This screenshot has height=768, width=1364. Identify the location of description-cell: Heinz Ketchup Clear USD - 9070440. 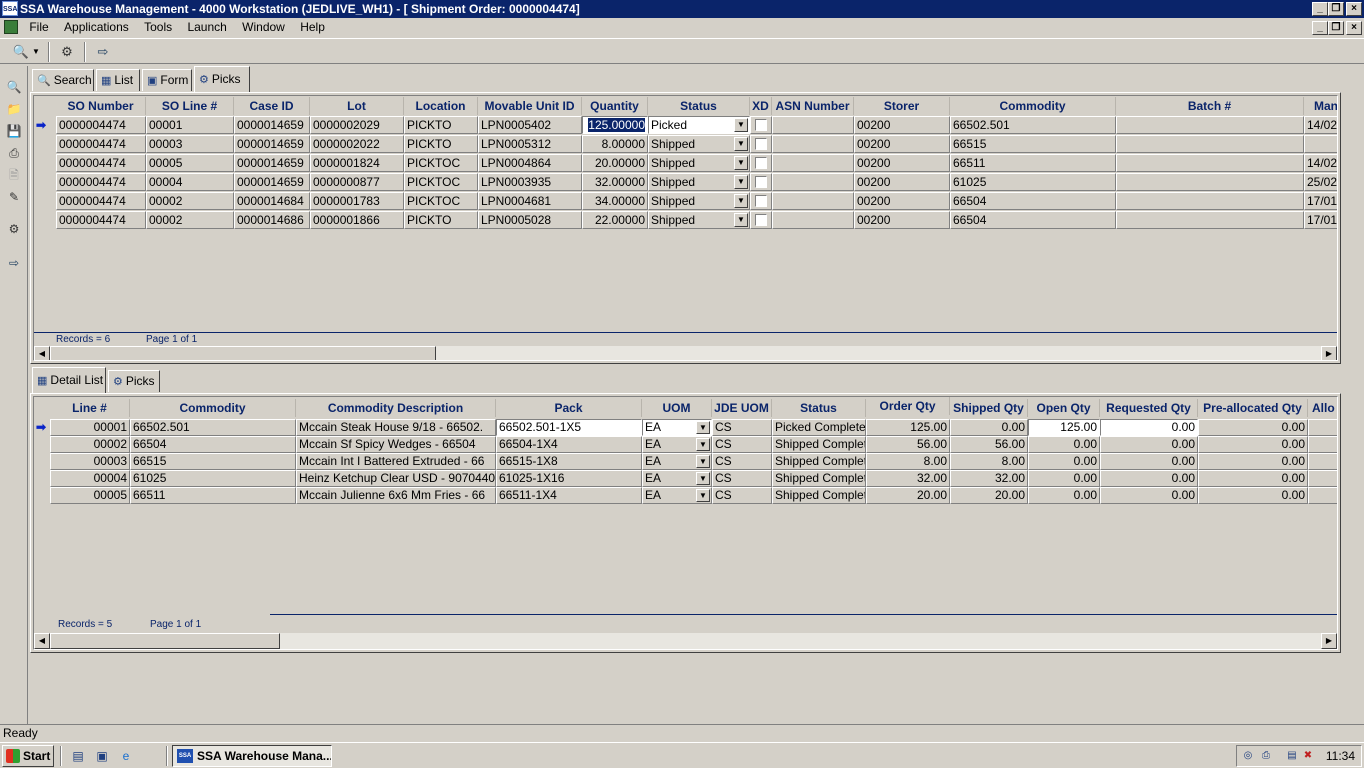
(396, 478).